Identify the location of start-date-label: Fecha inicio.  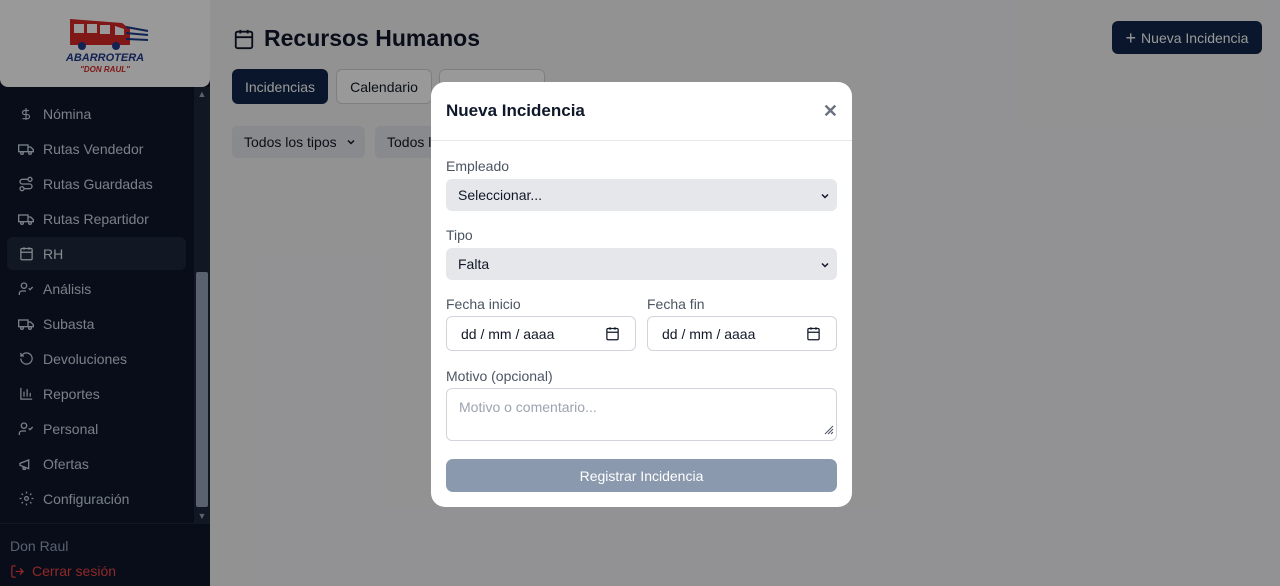
(483, 304).